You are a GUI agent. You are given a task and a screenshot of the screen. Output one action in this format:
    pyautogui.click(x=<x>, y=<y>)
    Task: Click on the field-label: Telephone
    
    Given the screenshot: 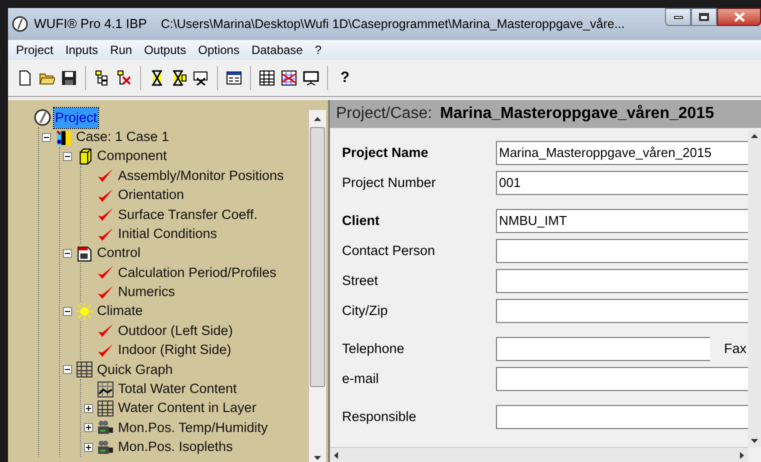 What is the action you would take?
    pyautogui.click(x=374, y=349)
    